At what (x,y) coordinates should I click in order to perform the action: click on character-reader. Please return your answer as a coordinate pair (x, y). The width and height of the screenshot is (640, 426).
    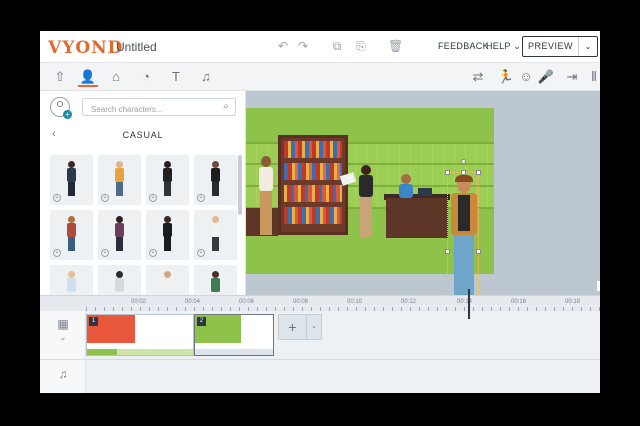
    Looking at the image, I should click on (366, 203).